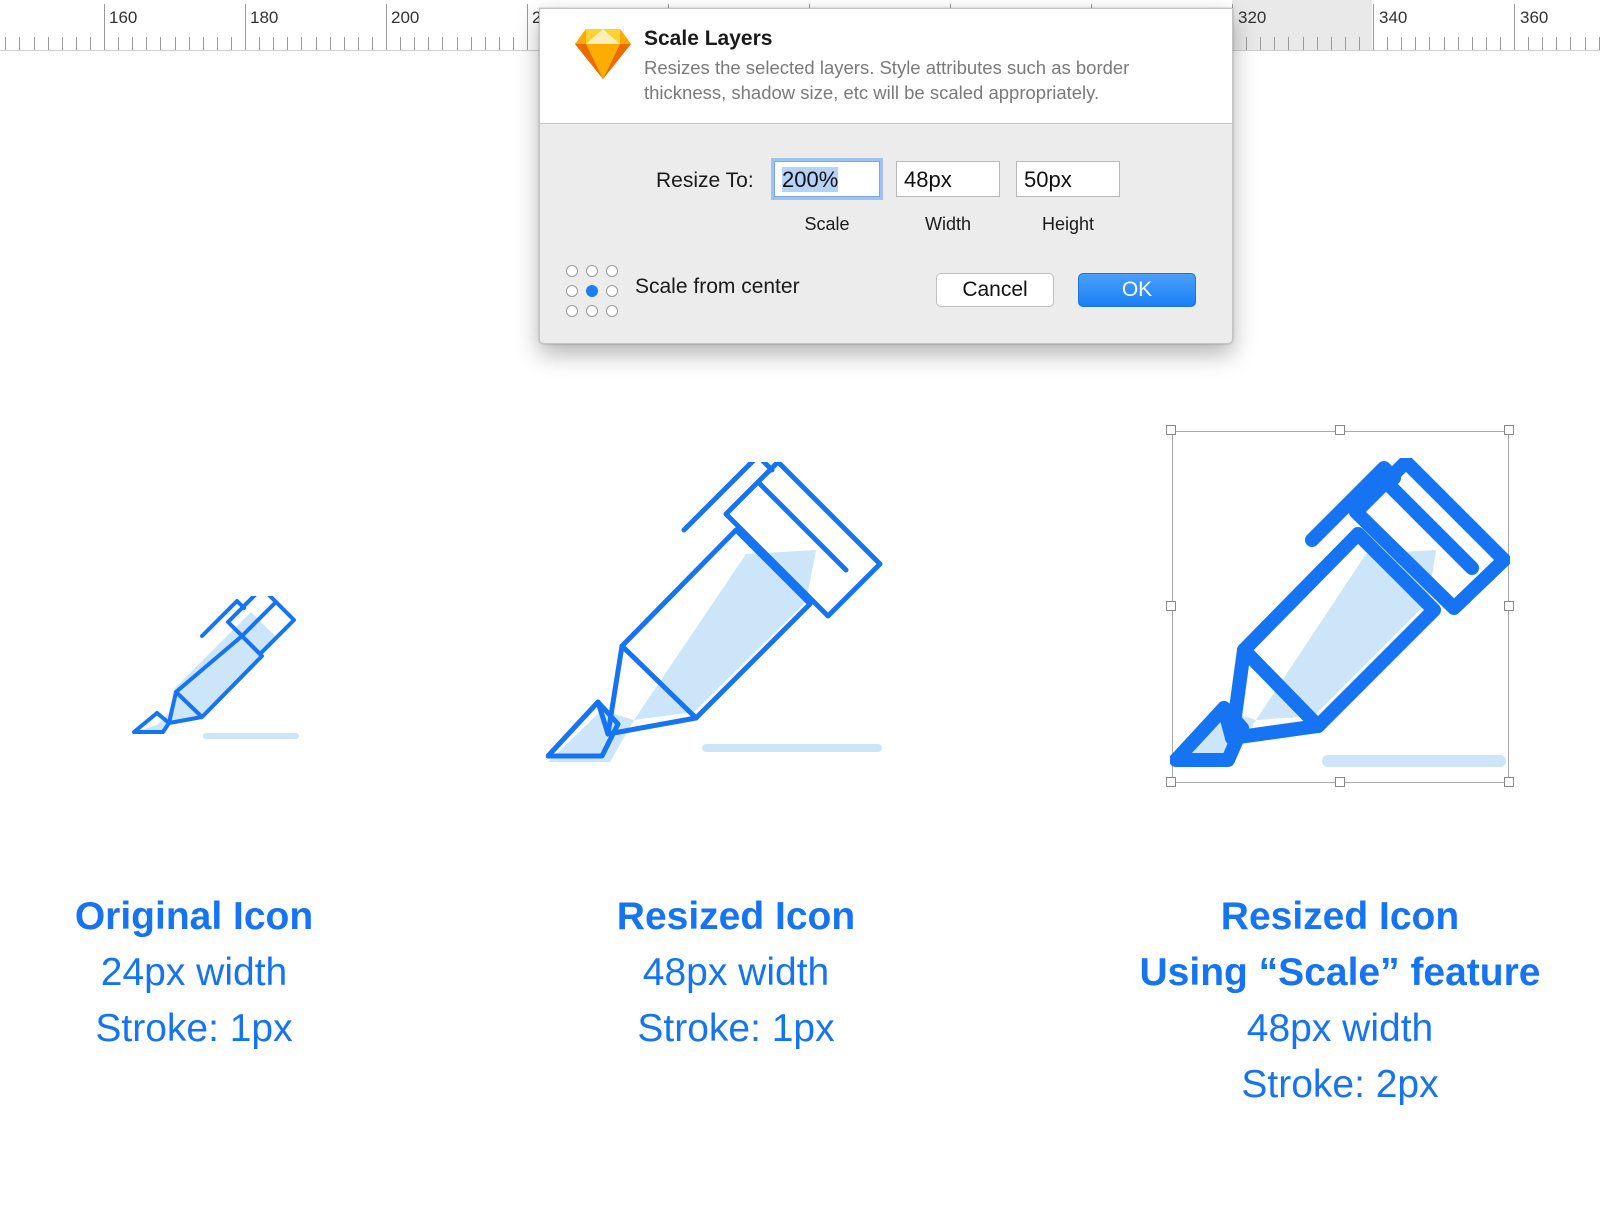  I want to click on width-value: 48px, so click(928, 179).